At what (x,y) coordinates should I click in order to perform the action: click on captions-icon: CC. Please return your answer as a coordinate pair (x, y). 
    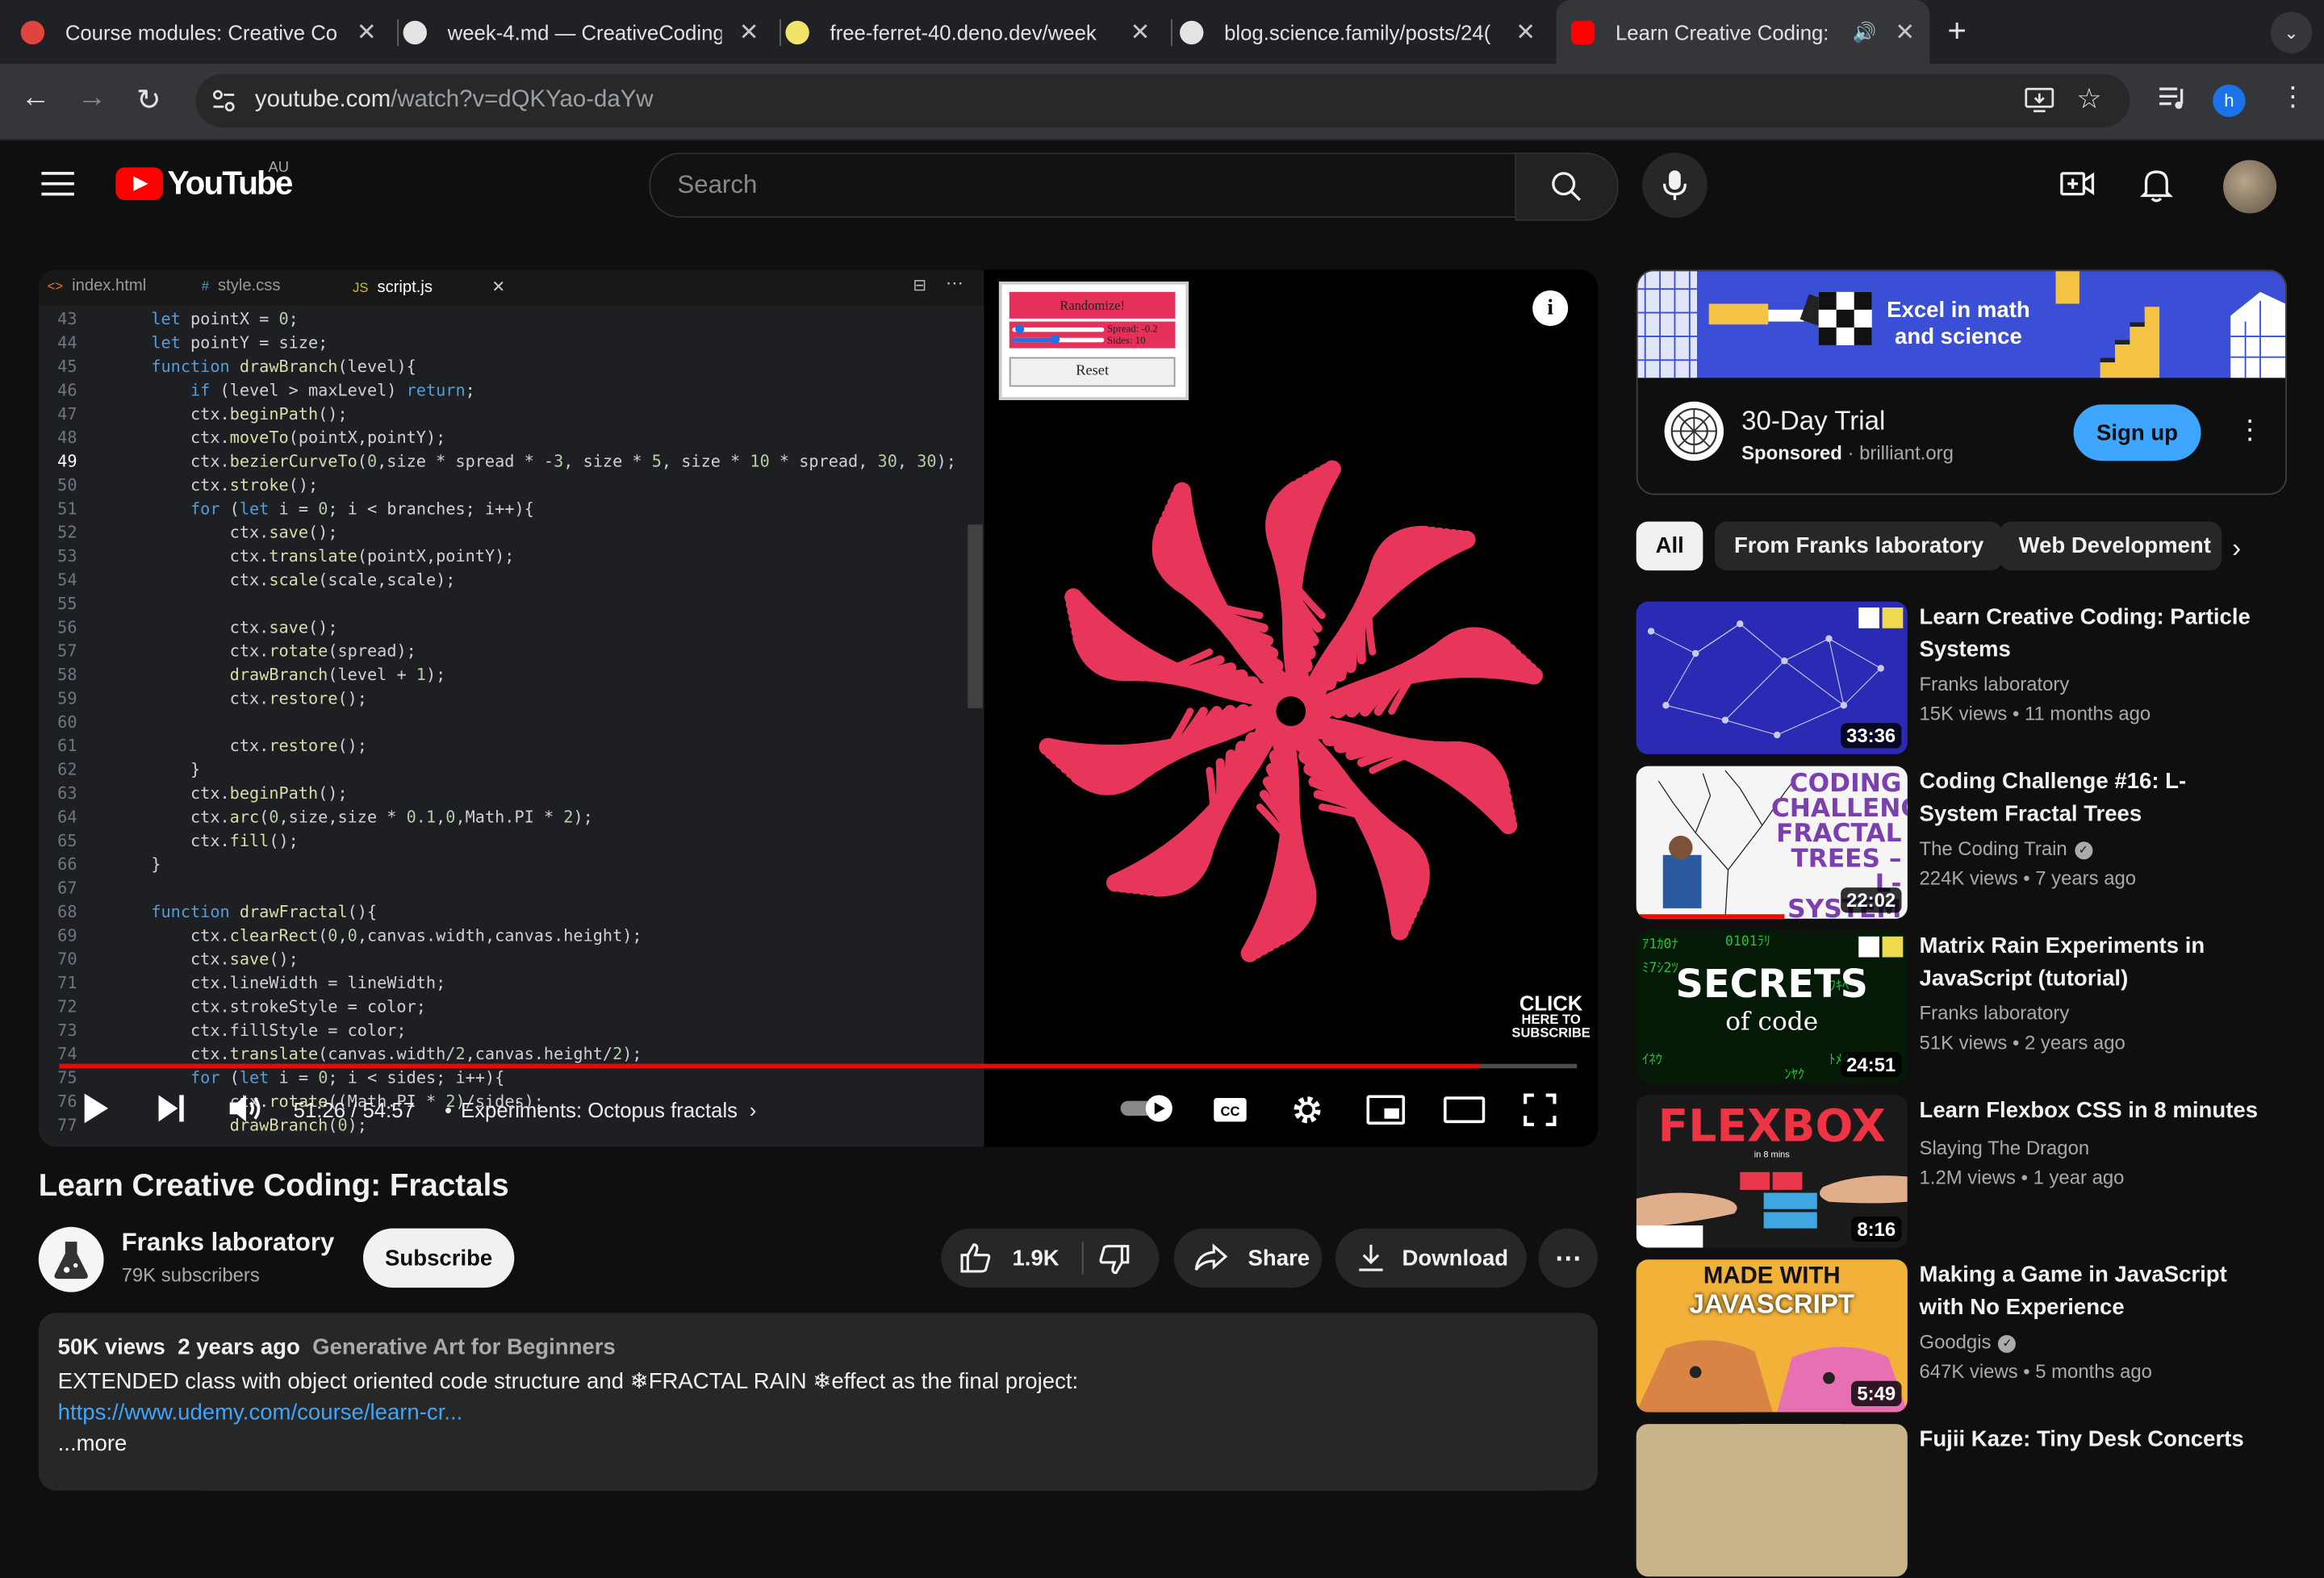
    Looking at the image, I should click on (1230, 1109).